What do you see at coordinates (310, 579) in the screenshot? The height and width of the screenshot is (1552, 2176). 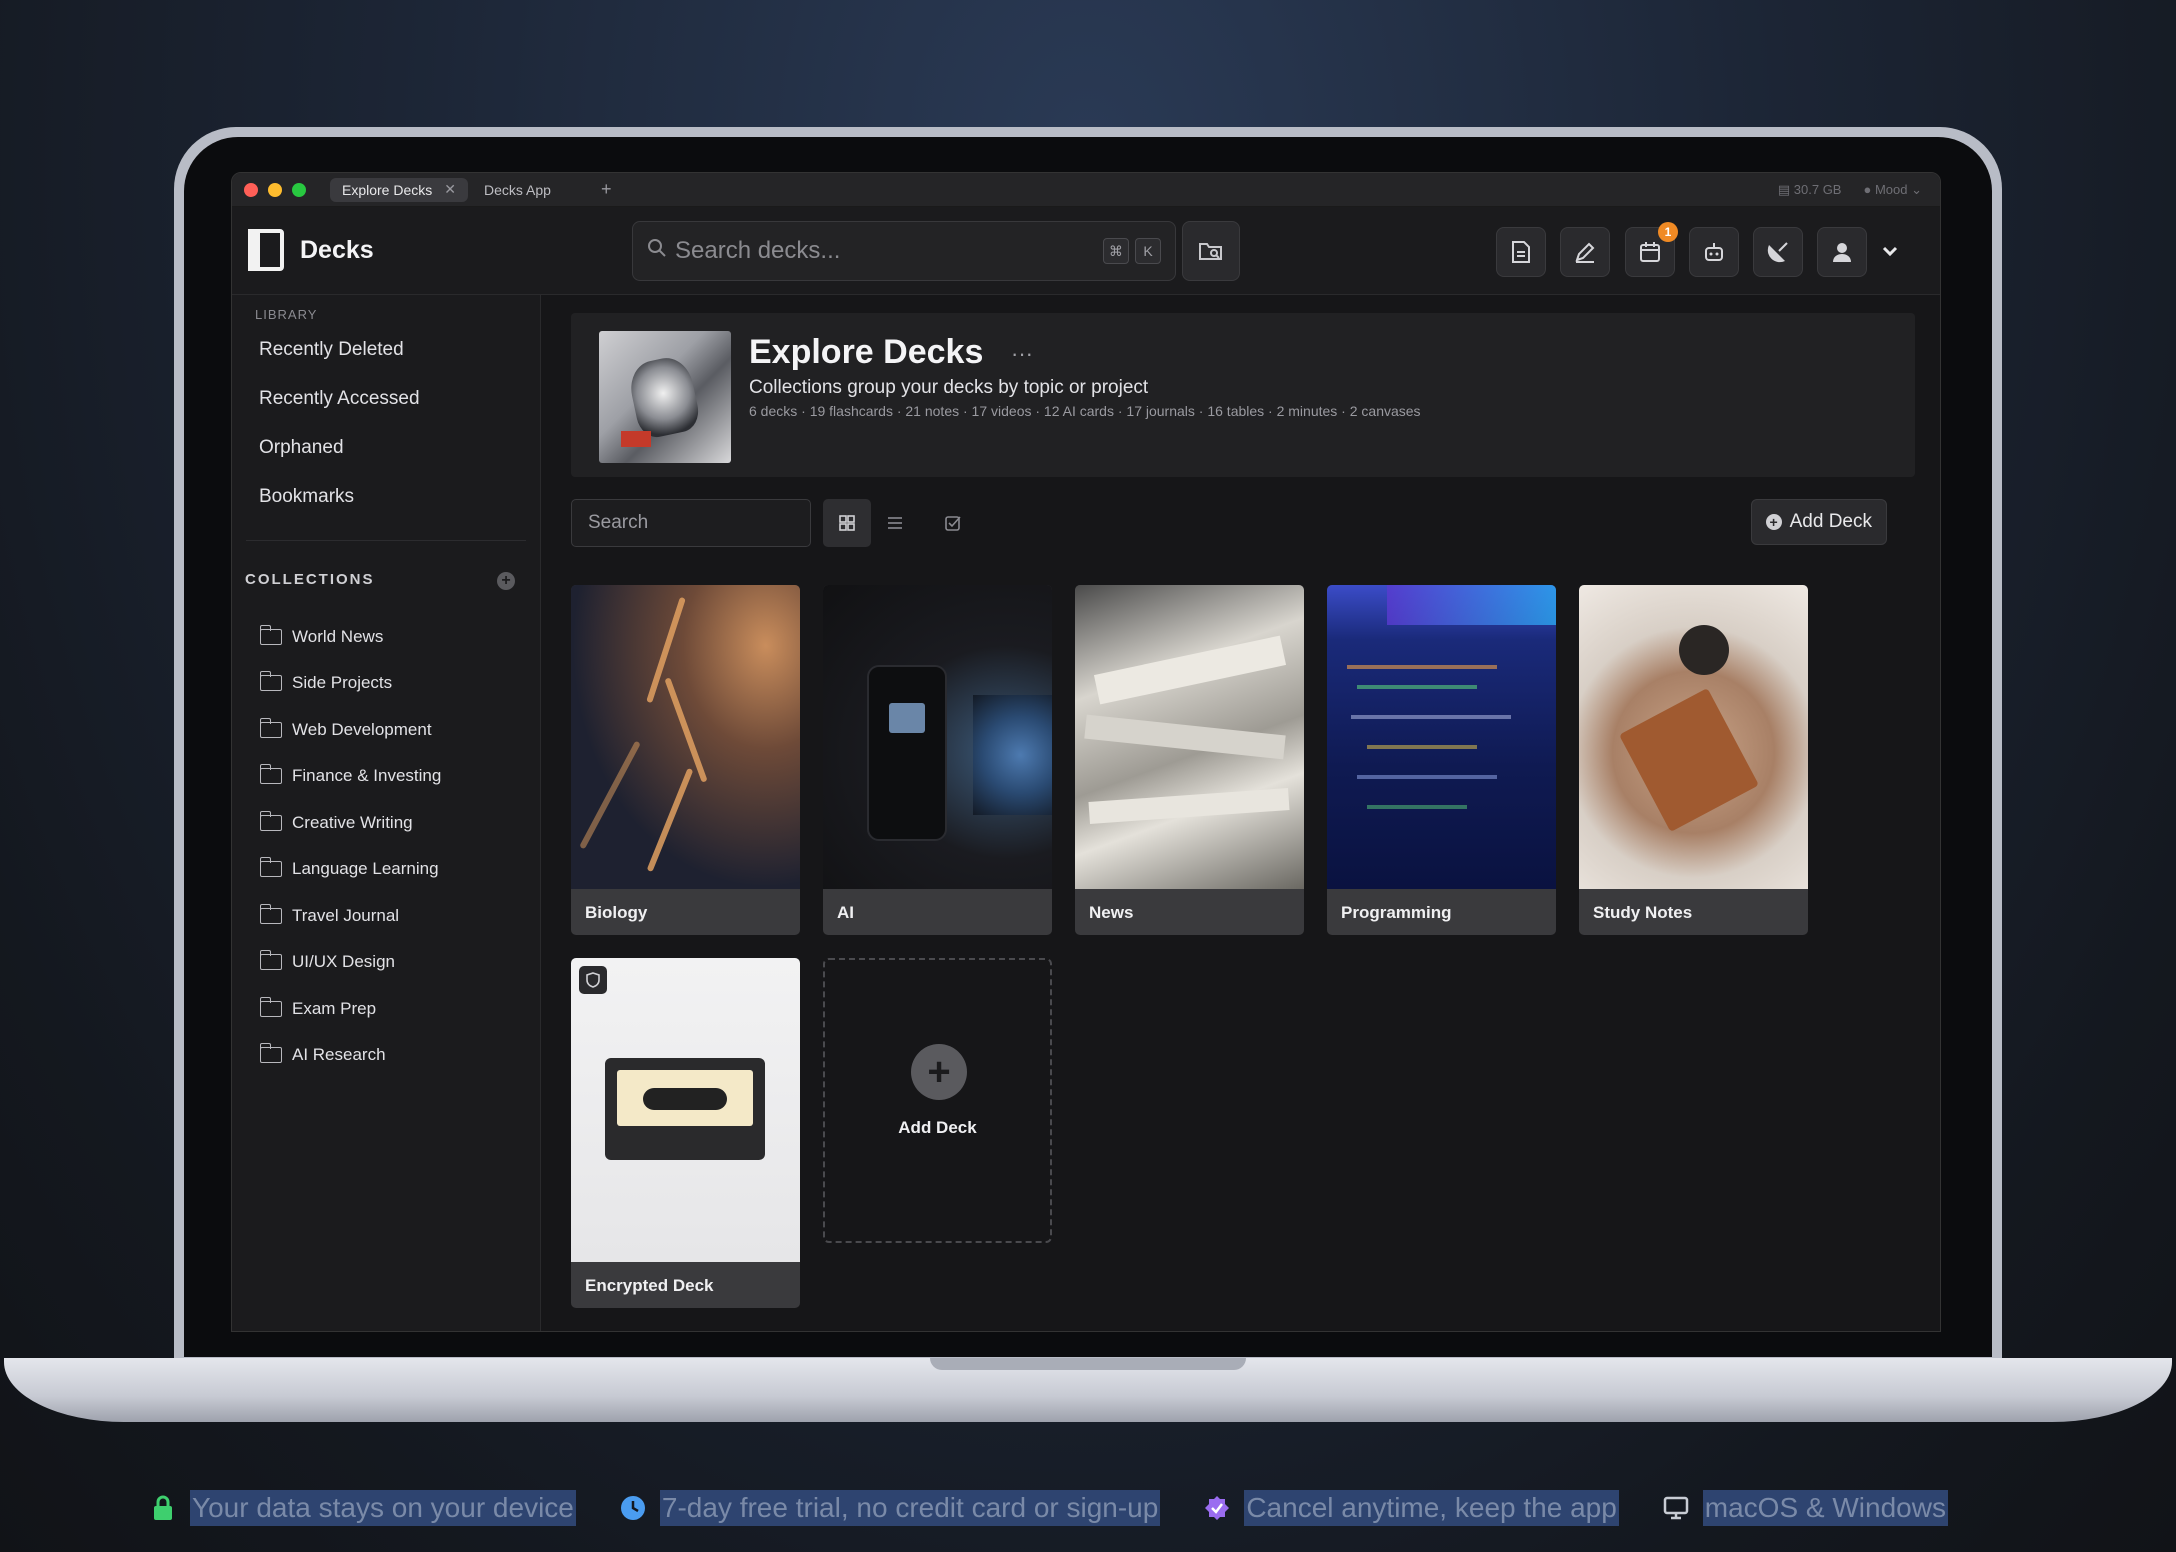 I see `collections-section-label: COLLECTIONS` at bounding box center [310, 579].